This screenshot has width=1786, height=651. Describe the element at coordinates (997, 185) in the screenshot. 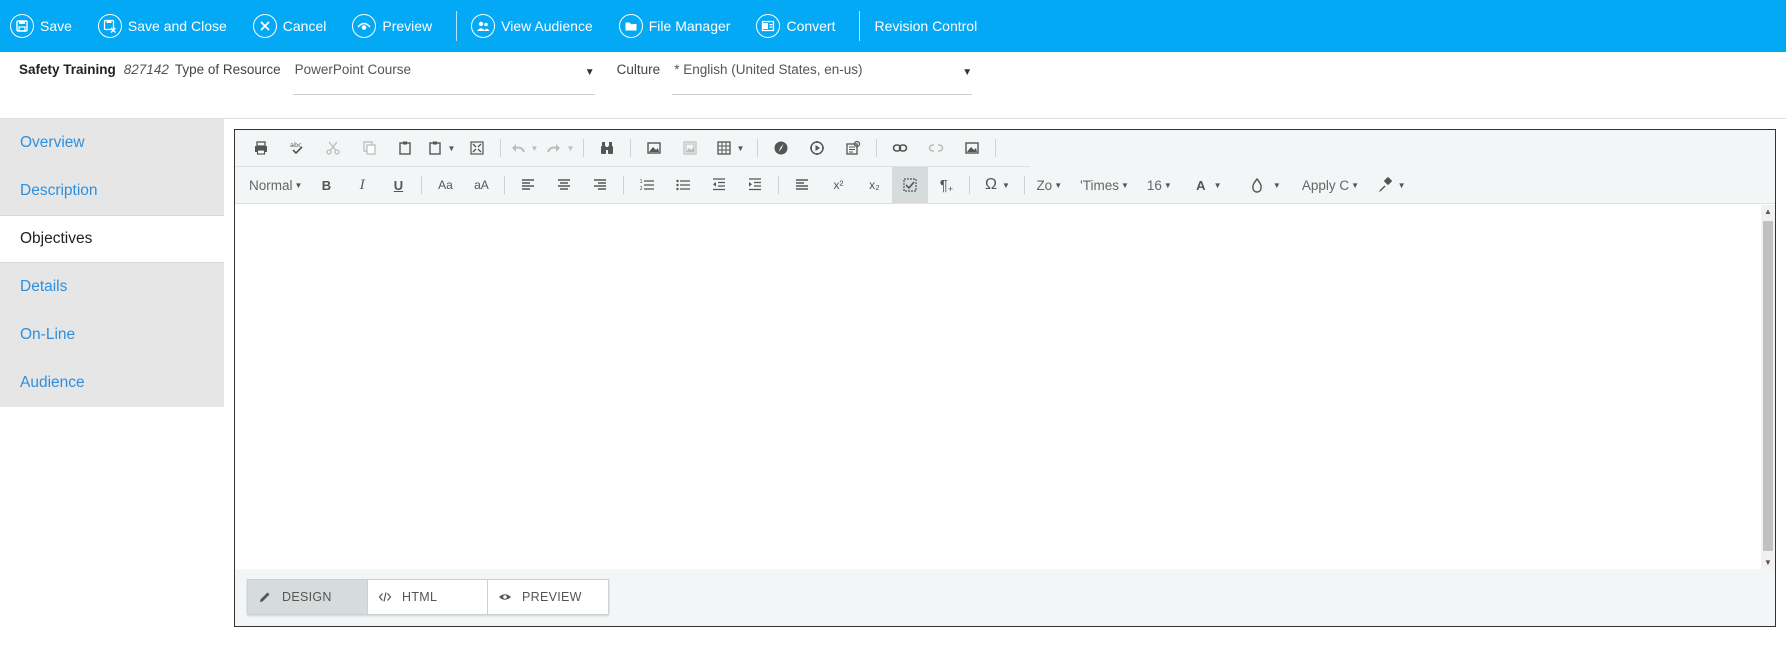

I see `insert-symbol-dropdown: Ω ▼` at that location.